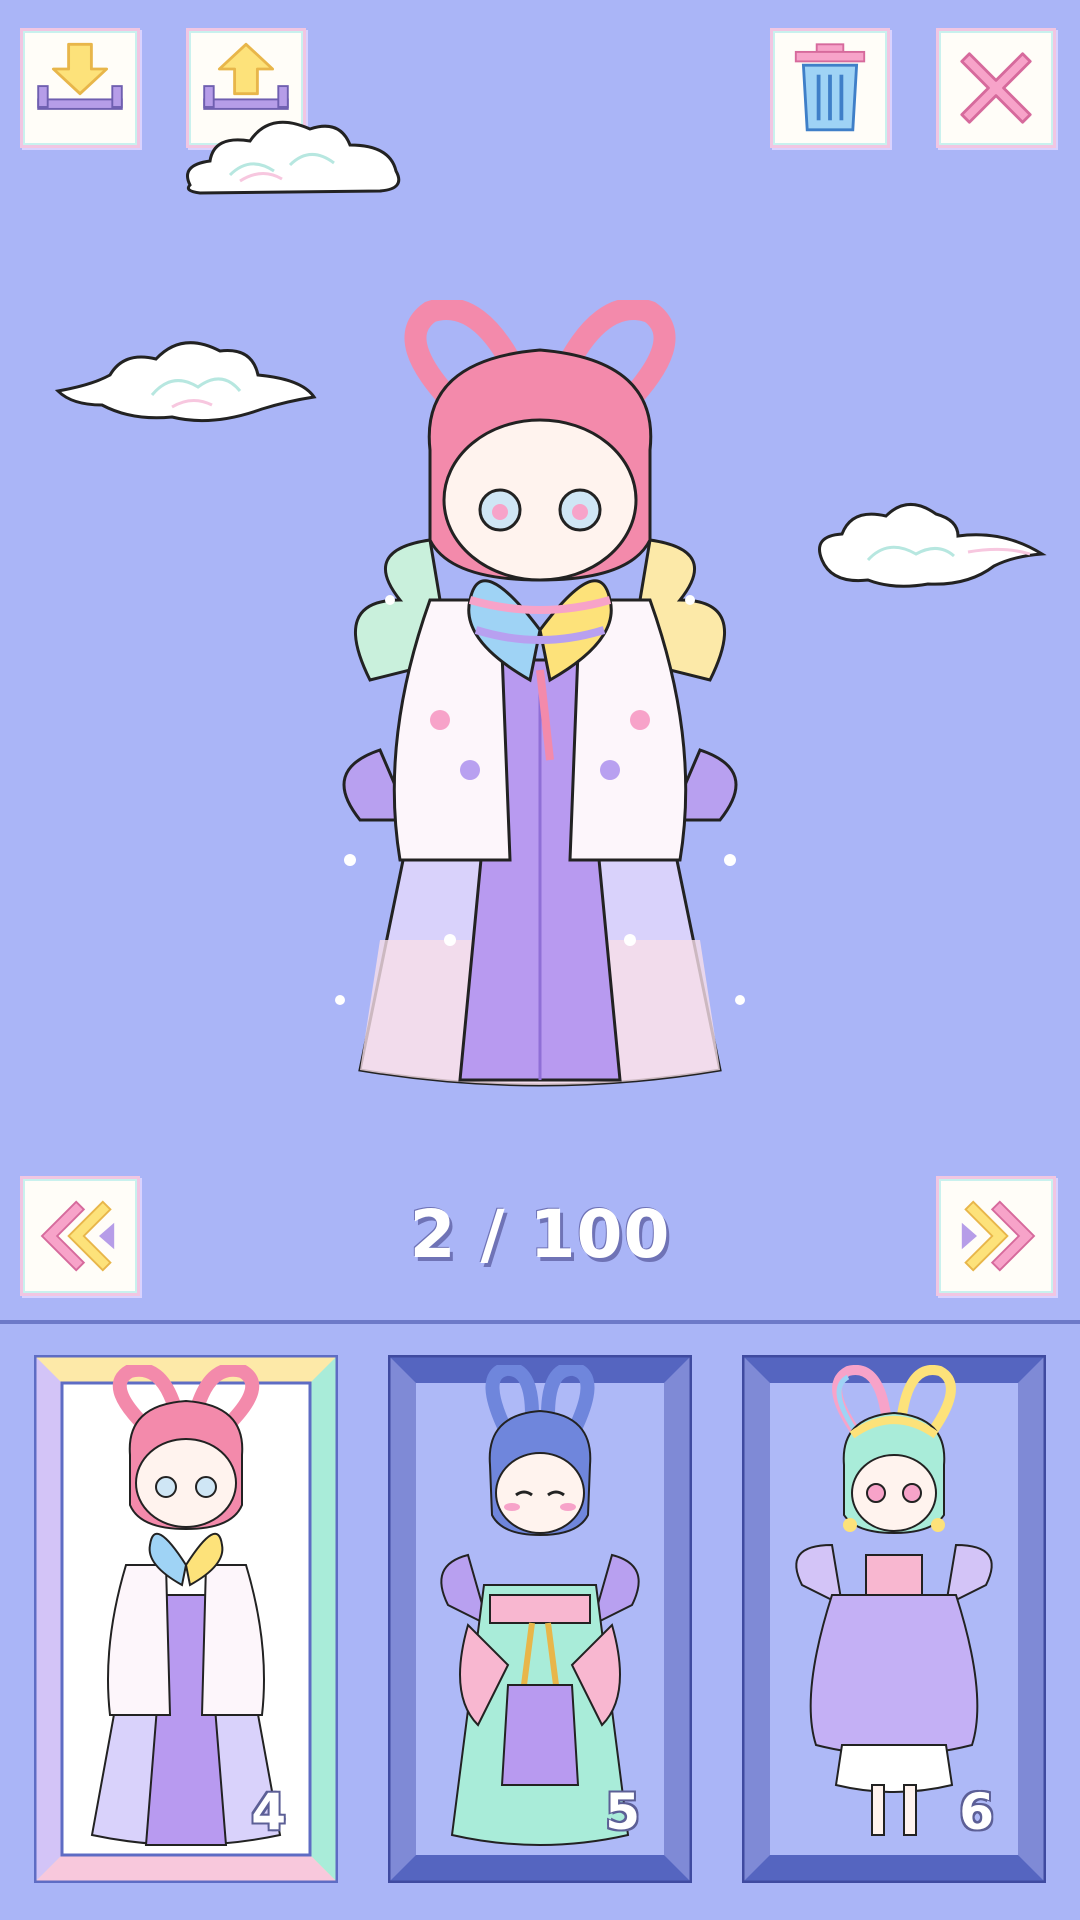  I want to click on page-counter: 2 / 100, so click(540, 1234).